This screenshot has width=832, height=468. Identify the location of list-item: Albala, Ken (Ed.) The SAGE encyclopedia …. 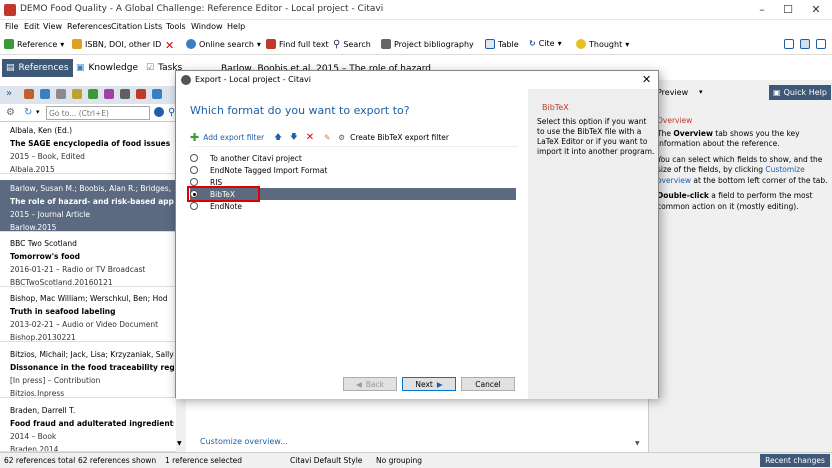
(88, 148).